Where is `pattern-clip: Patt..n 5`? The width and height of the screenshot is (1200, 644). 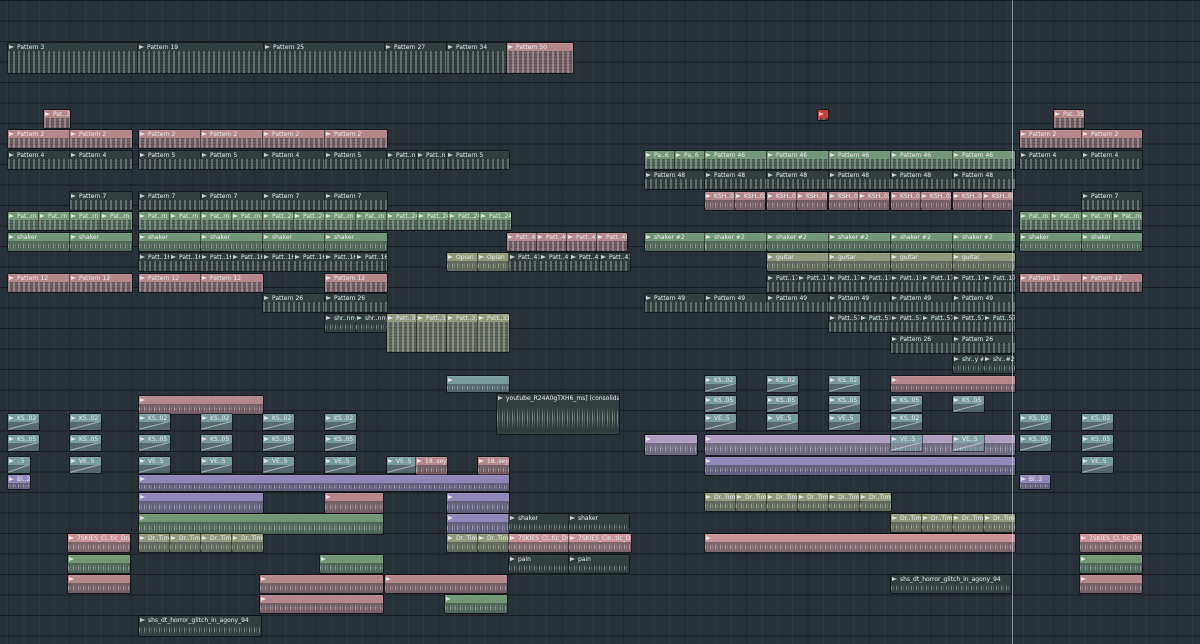 pattern-clip: Patt..n 5 is located at coordinates (402, 160).